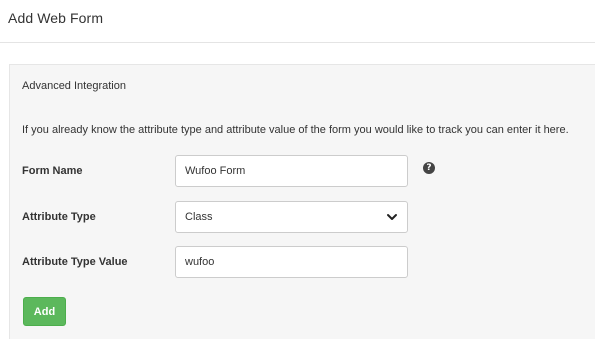 Image resolution: width=595 pixels, height=339 pixels. Describe the element at coordinates (199, 217) in the screenshot. I see `attribute-type-selected-value: Class` at that location.